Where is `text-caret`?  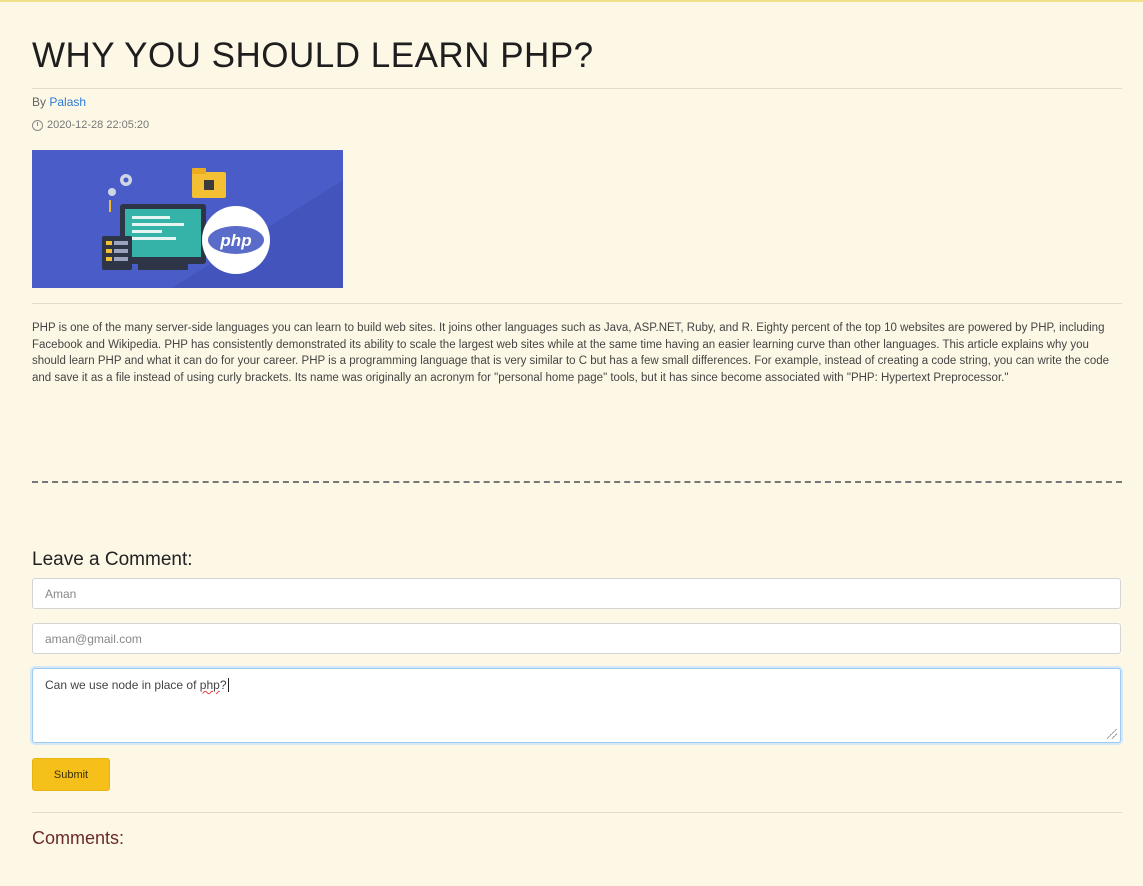 text-caret is located at coordinates (228, 685).